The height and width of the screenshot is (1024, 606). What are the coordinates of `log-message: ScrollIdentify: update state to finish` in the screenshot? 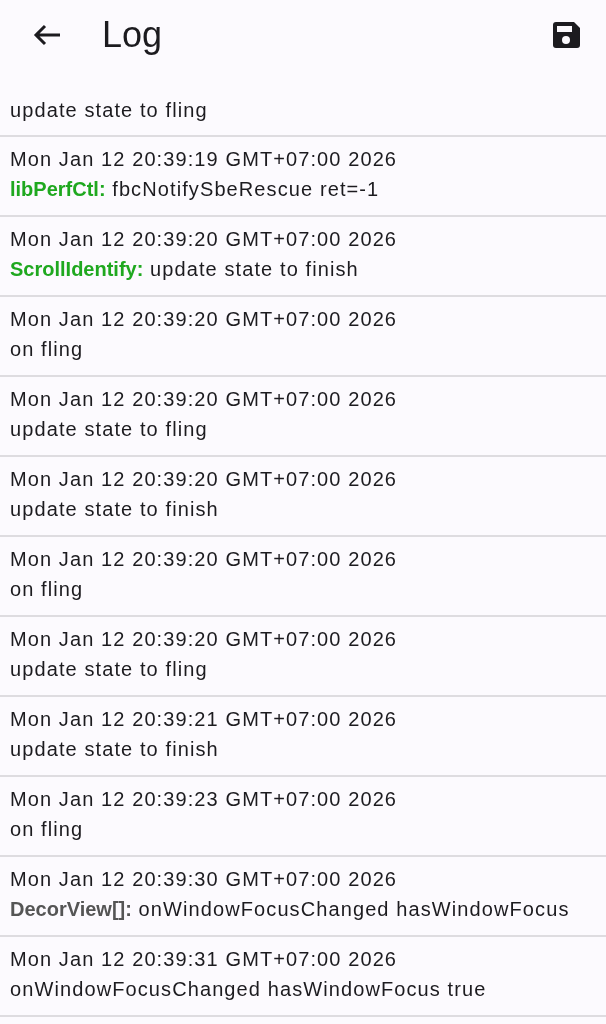 It's located at (185, 269).